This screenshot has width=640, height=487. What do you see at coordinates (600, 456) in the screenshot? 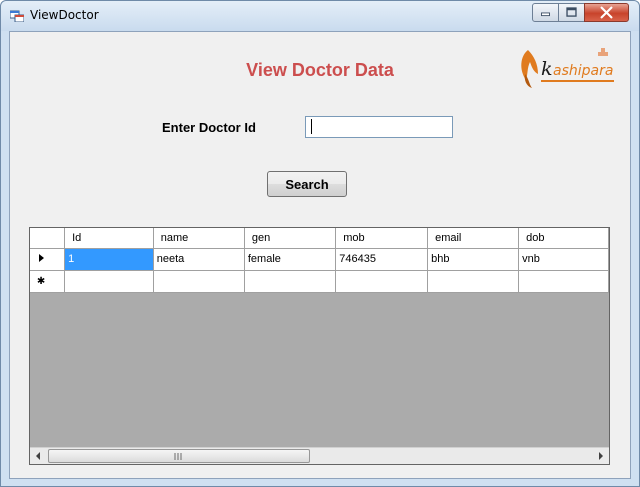
I see `scroll-right-icon` at bounding box center [600, 456].